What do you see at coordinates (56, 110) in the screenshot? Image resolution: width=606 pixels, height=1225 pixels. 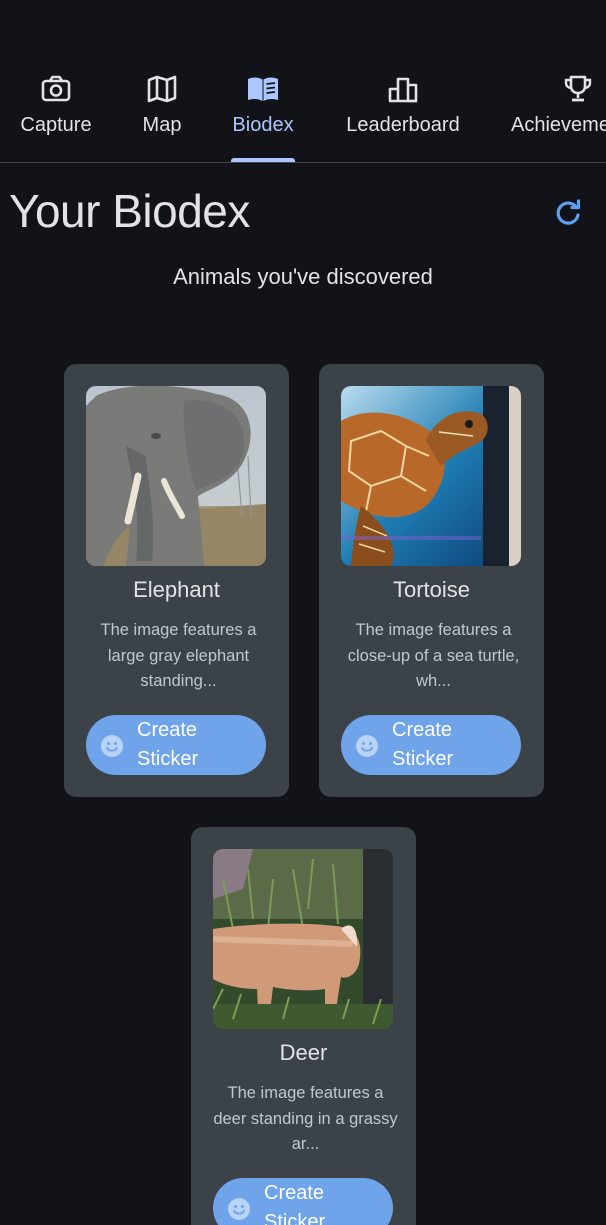 I see `tab-capture: Capture` at bounding box center [56, 110].